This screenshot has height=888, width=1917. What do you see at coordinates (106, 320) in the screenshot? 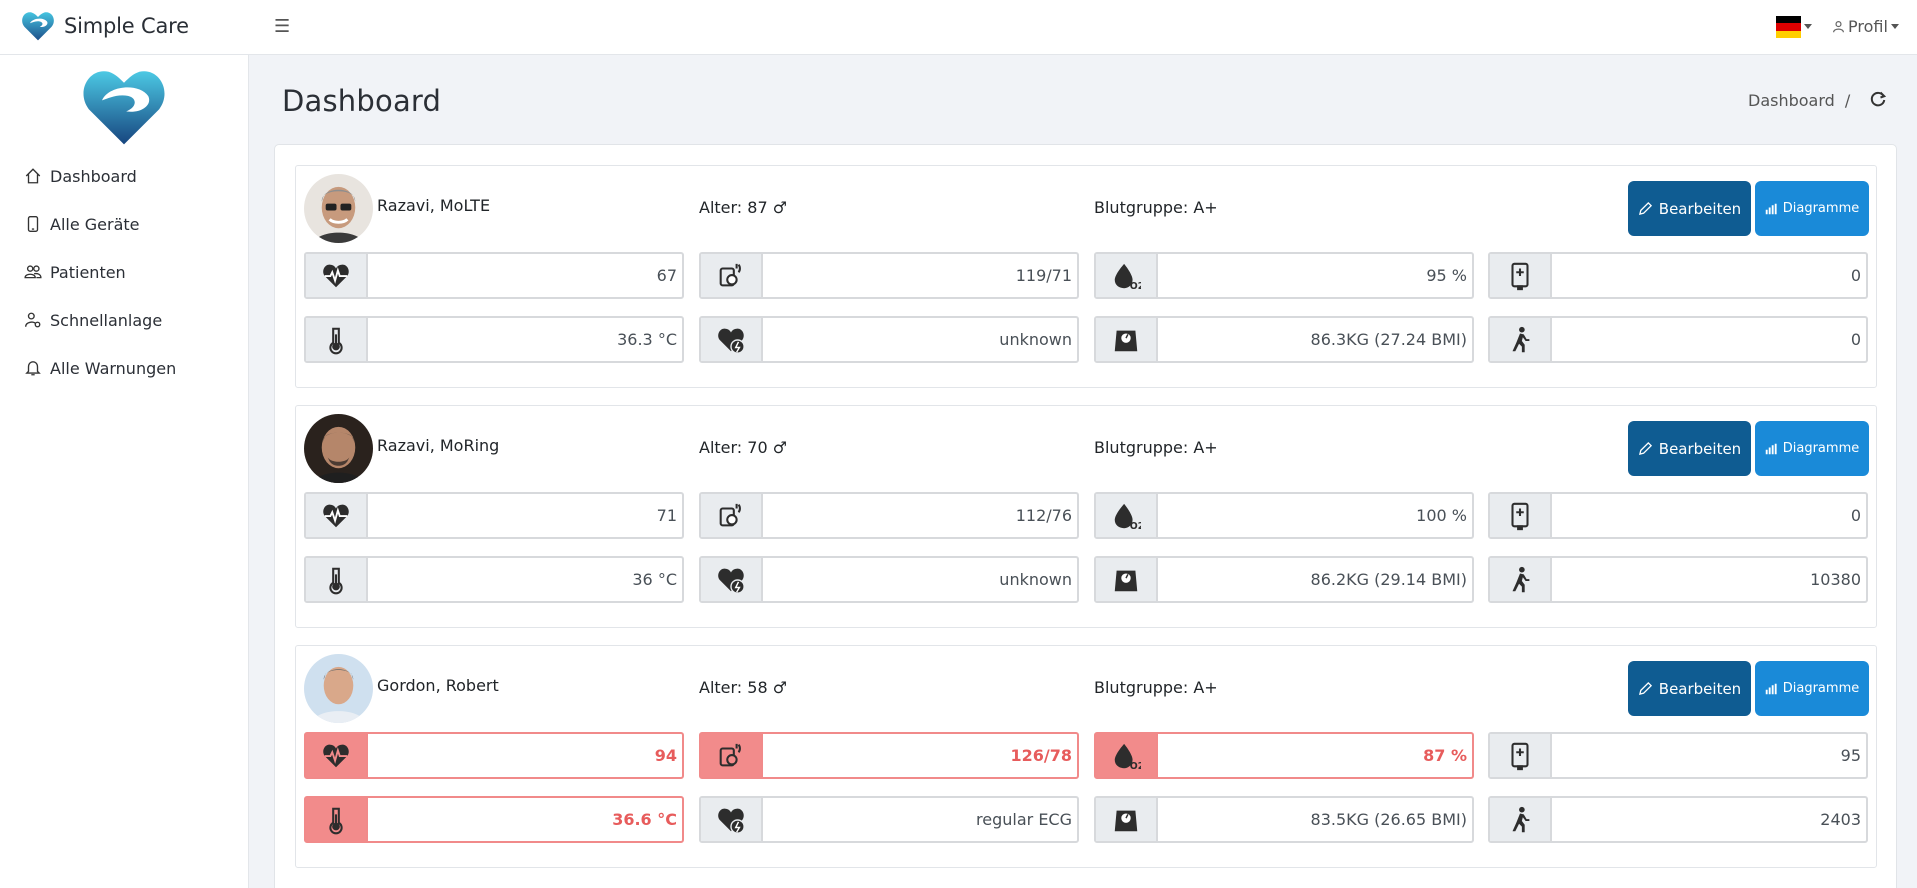
I see `sidebar-item-label: Schnellanlage` at bounding box center [106, 320].